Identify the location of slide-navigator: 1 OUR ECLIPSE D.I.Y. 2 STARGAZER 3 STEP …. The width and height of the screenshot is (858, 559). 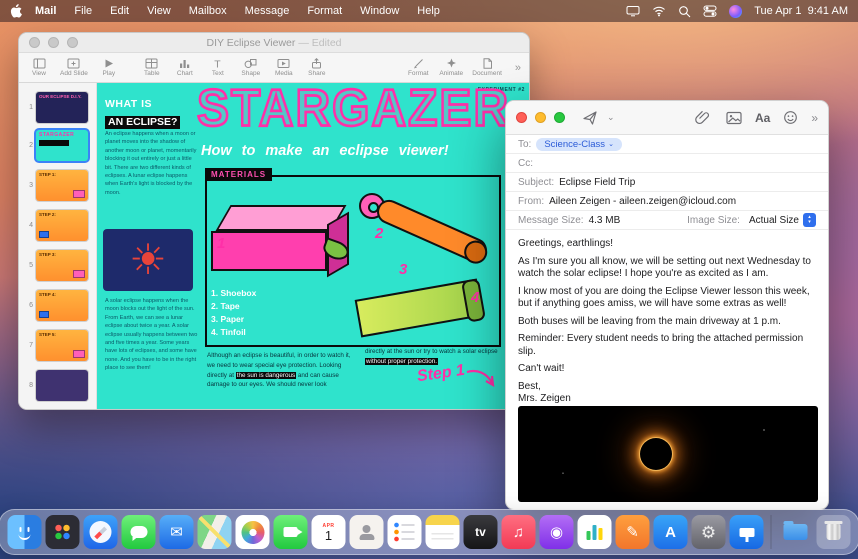
(58, 246).